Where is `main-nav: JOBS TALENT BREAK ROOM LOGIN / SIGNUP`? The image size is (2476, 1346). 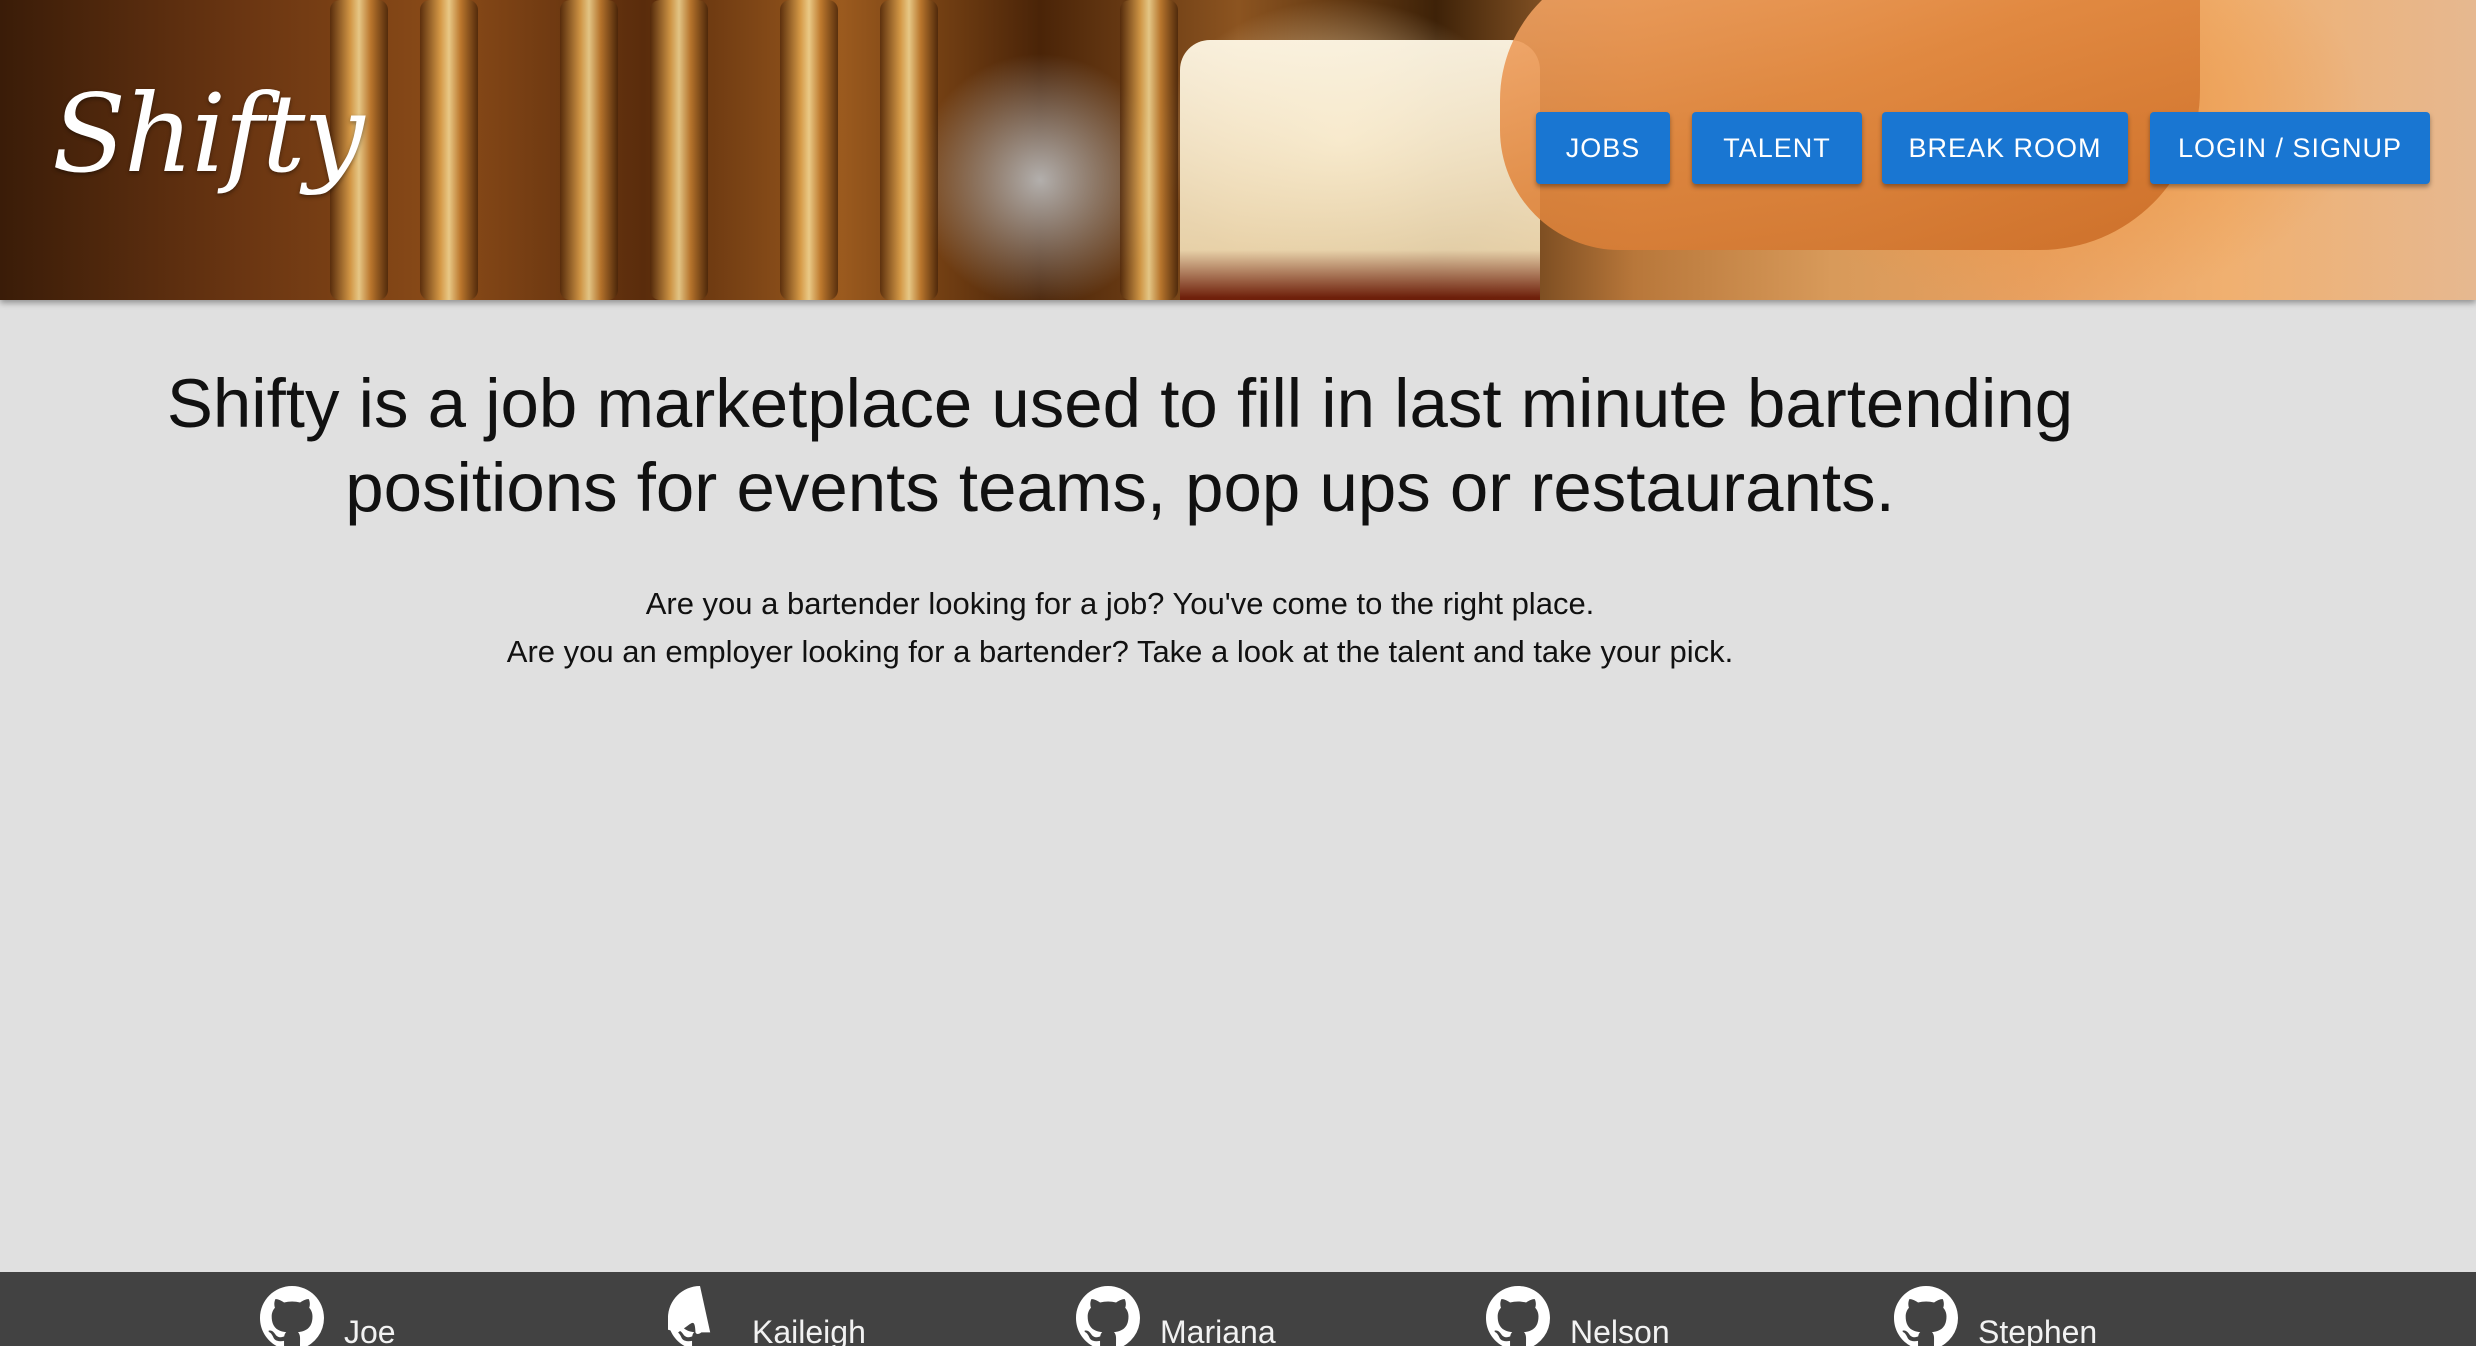 main-nav: JOBS TALENT BREAK ROOM LOGIN / SIGNUP is located at coordinates (1238, 148).